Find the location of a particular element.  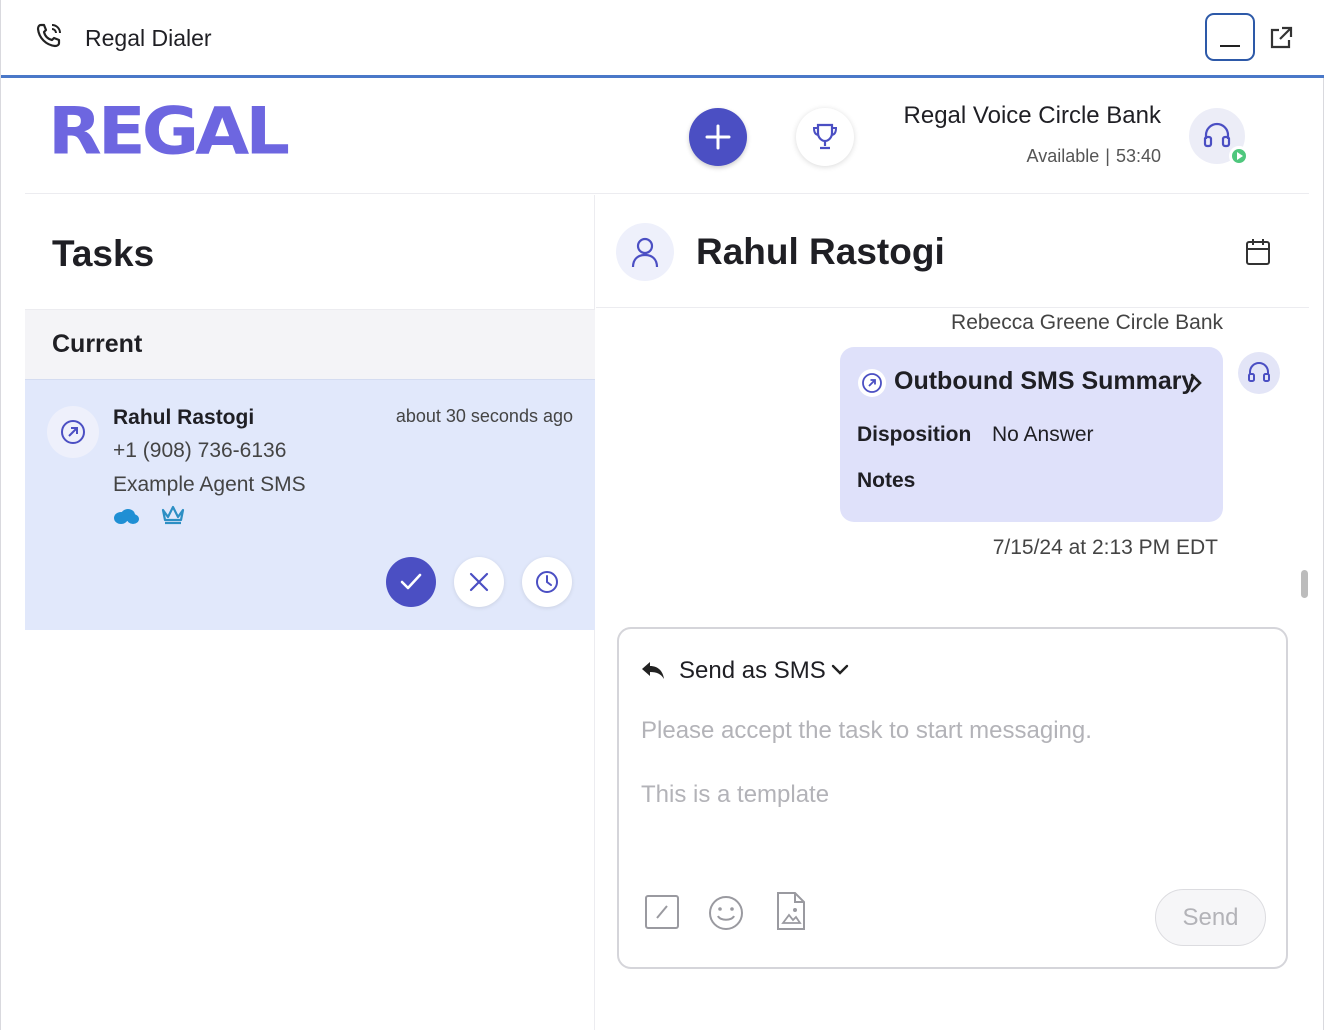

attachment-icon is located at coordinates (791, 911).